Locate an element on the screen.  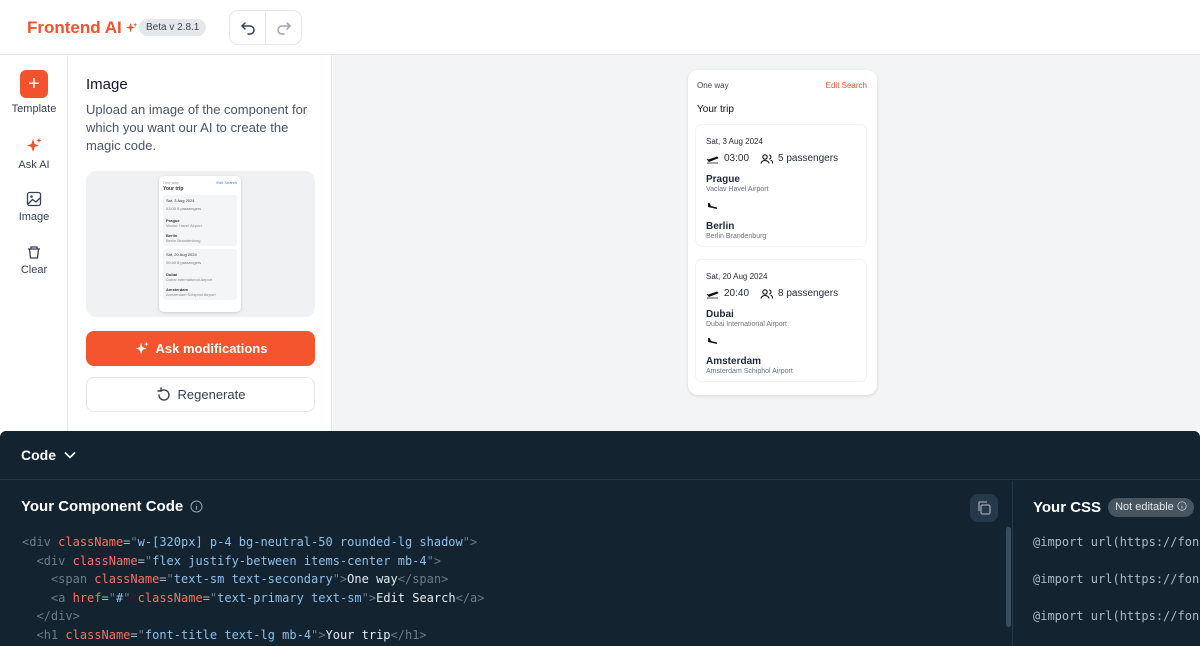
component-code-heading: Your Component Code is located at coordinates (102, 506).